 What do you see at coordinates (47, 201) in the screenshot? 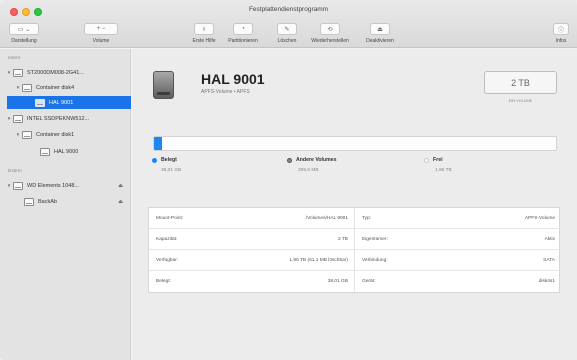
I see `sidebar-item-label: BackAb` at bounding box center [47, 201].